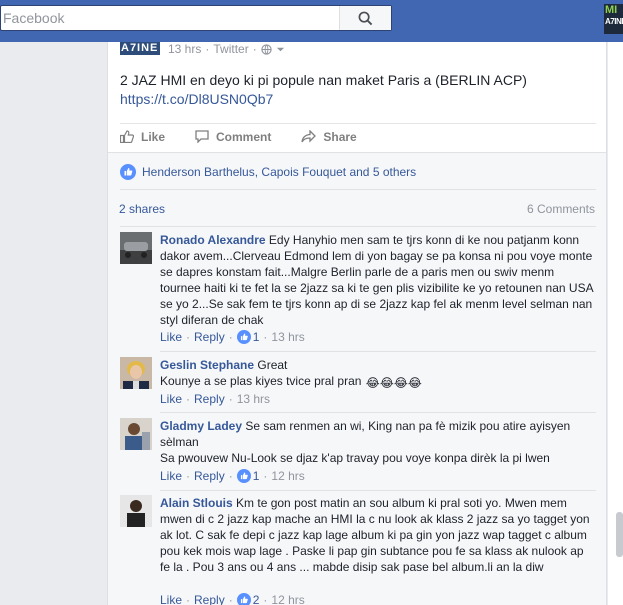  I want to click on chevron-down-icon, so click(280, 49).